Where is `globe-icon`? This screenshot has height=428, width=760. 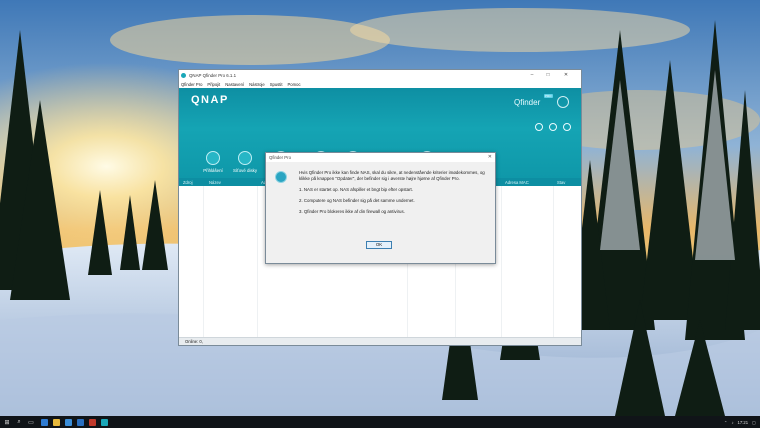 globe-icon is located at coordinates (553, 127).